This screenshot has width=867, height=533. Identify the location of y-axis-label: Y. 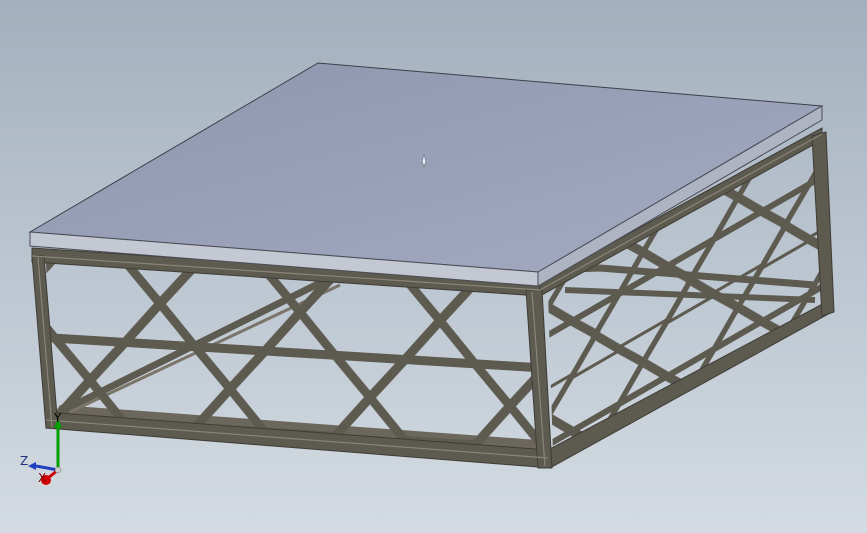
(58, 418).